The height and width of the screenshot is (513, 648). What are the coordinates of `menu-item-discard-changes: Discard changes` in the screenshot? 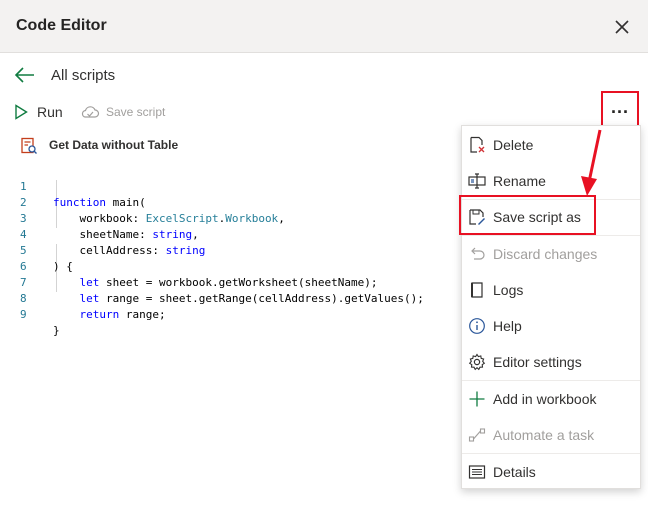 It's located at (551, 254).